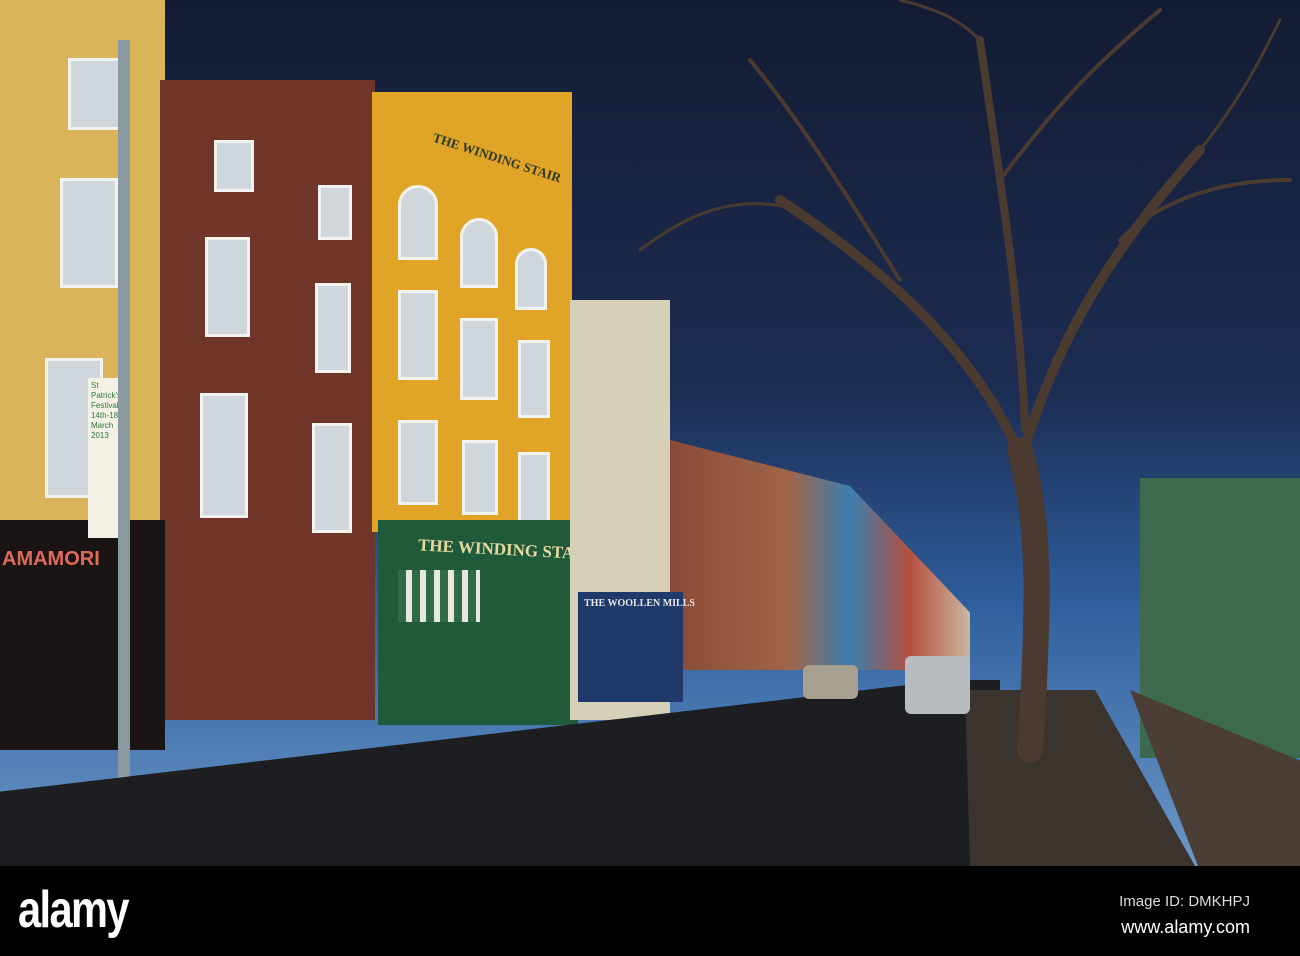 Image resolution: width=1300 pixels, height=956 pixels. What do you see at coordinates (51, 559) in the screenshot?
I see `restaurant-sign: AMAMORI` at bounding box center [51, 559].